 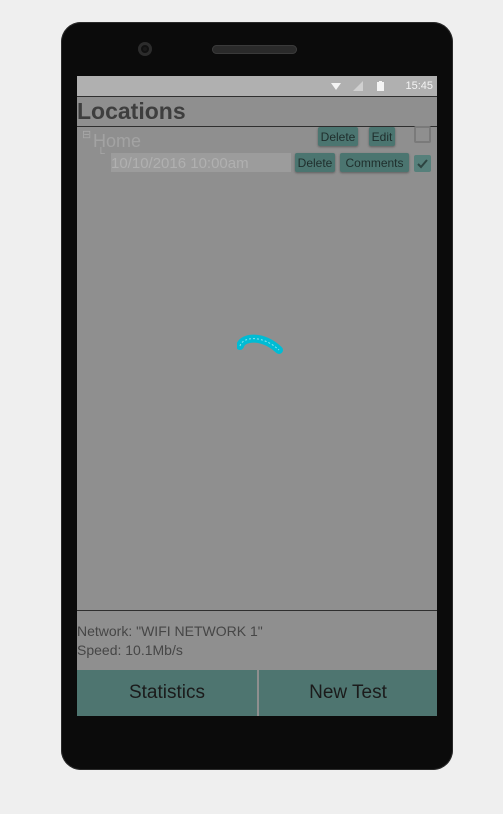 I want to click on header-top-divider, so click(x=257, y=96).